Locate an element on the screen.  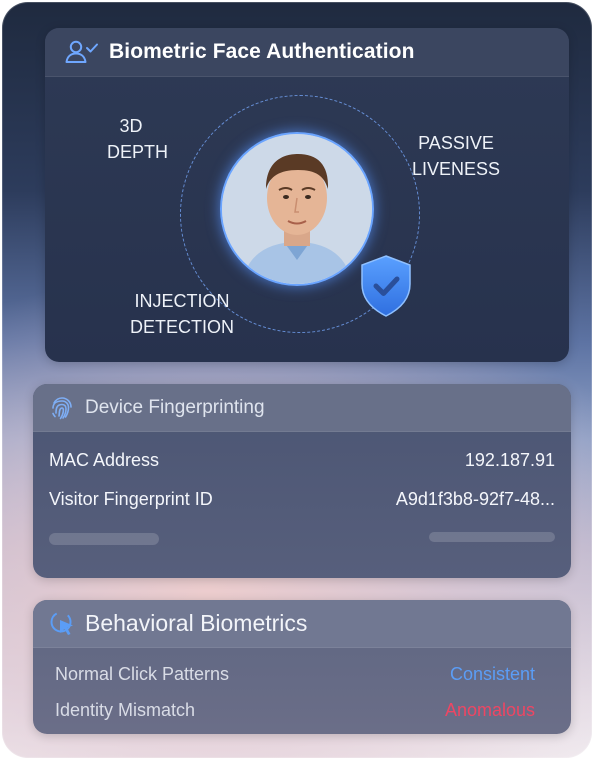
behavioral-biometrics-header: Behavioral Biometrics is located at coordinates (302, 624).